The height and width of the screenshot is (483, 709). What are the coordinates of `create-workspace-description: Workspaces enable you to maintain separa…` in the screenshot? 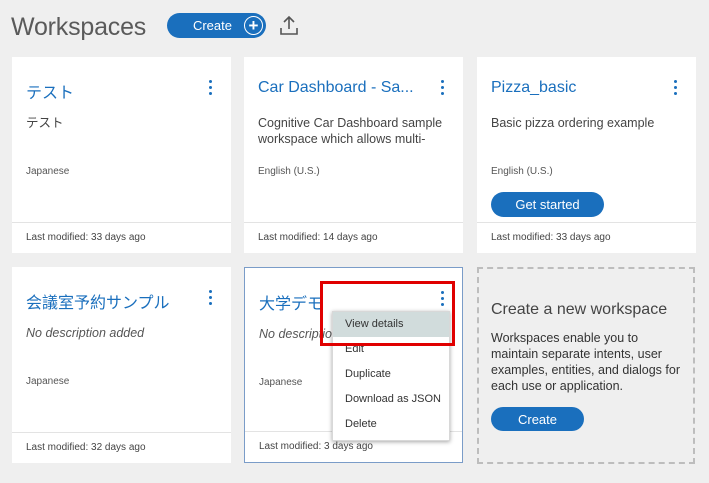 It's located at (585, 362).